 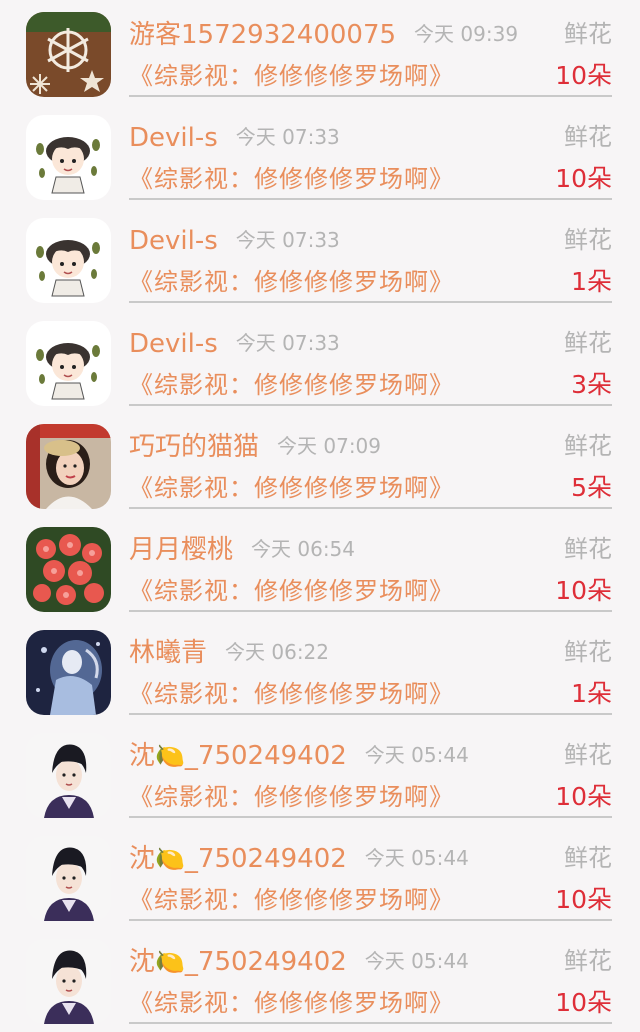 What do you see at coordinates (68, 54) in the screenshot?
I see `snowflake-avatar` at bounding box center [68, 54].